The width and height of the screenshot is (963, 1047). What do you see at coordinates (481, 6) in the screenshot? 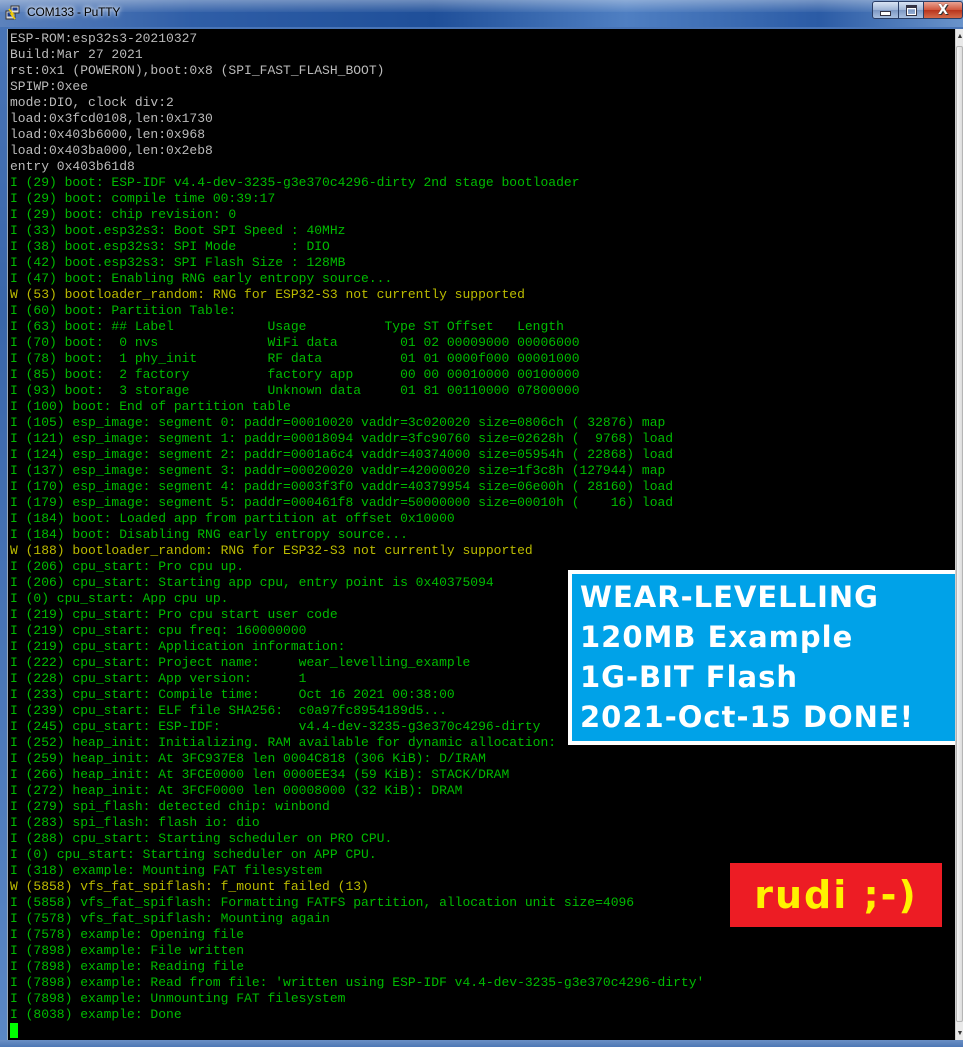
I see `title-bar-glow` at bounding box center [481, 6].